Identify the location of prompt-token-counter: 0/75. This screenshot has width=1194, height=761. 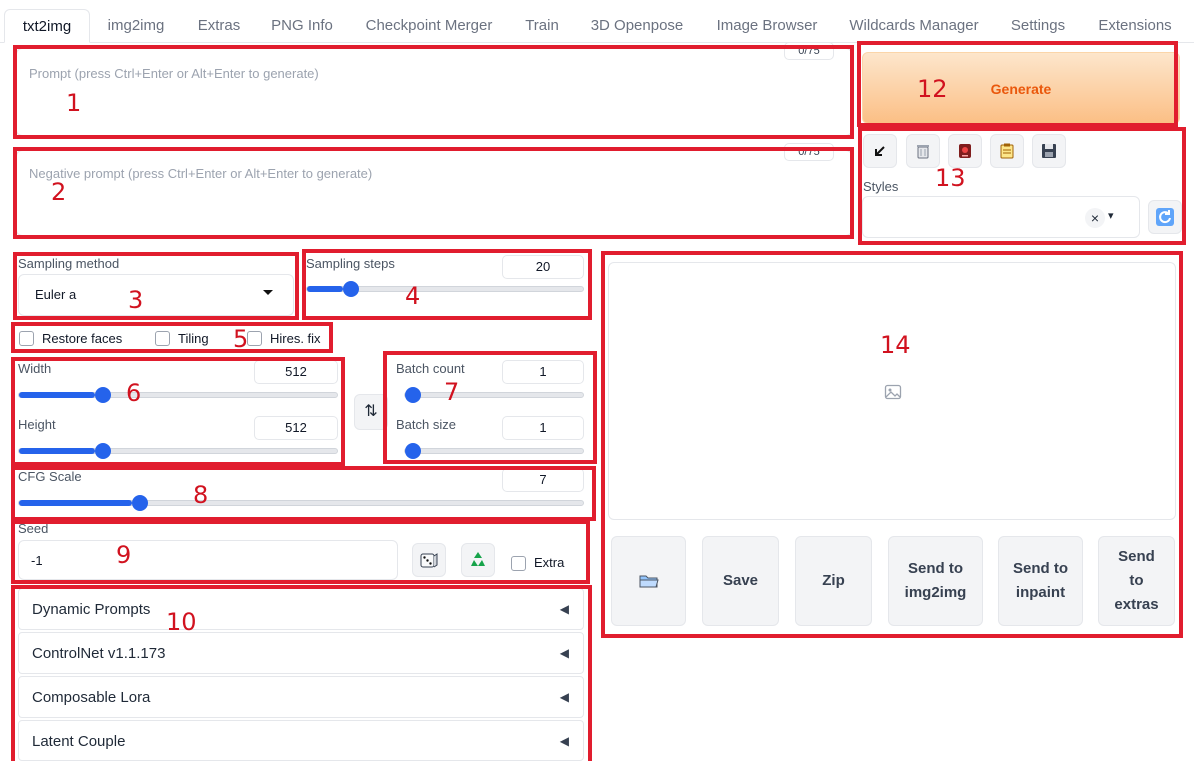
(809, 51).